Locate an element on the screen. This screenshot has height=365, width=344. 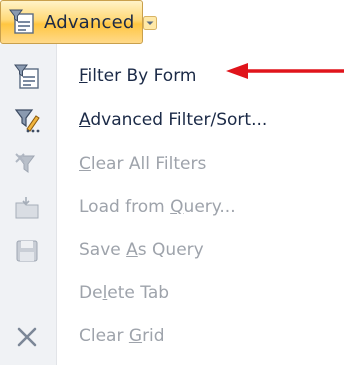
close-icon is located at coordinates (27, 337).